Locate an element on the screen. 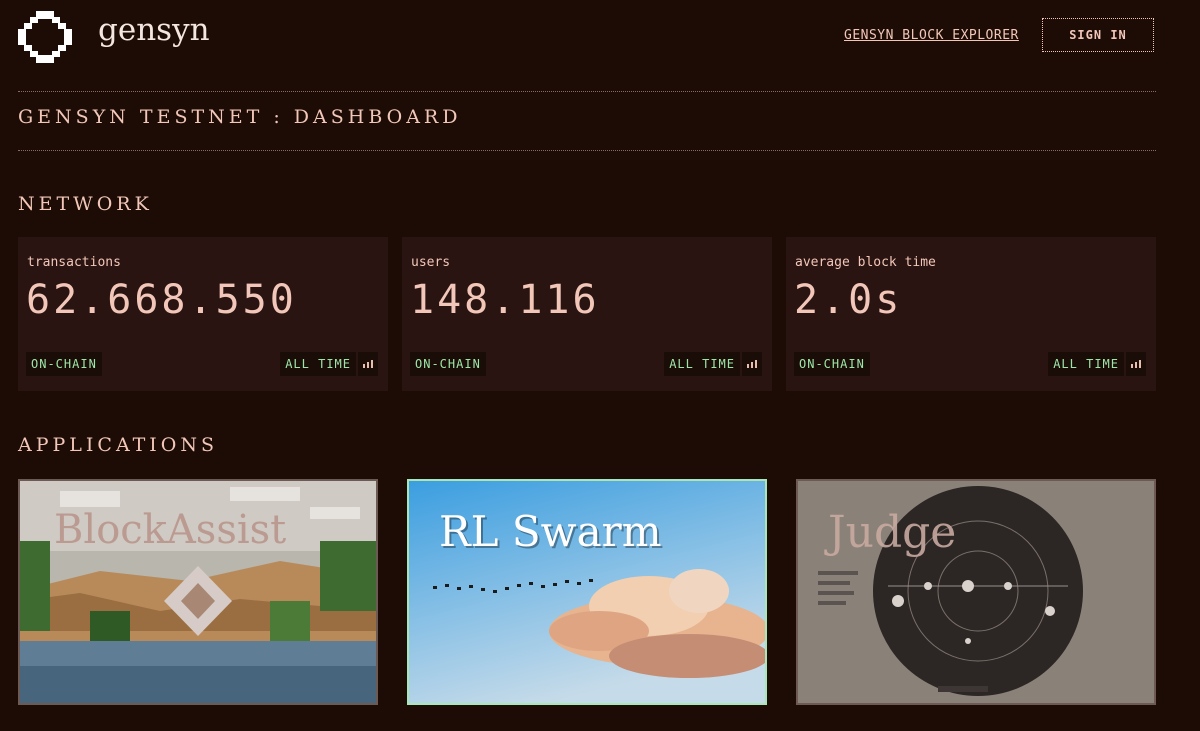 Image resolution: width=1200 pixels, height=731 pixels. app-title: RL Swarm is located at coordinates (550, 531).